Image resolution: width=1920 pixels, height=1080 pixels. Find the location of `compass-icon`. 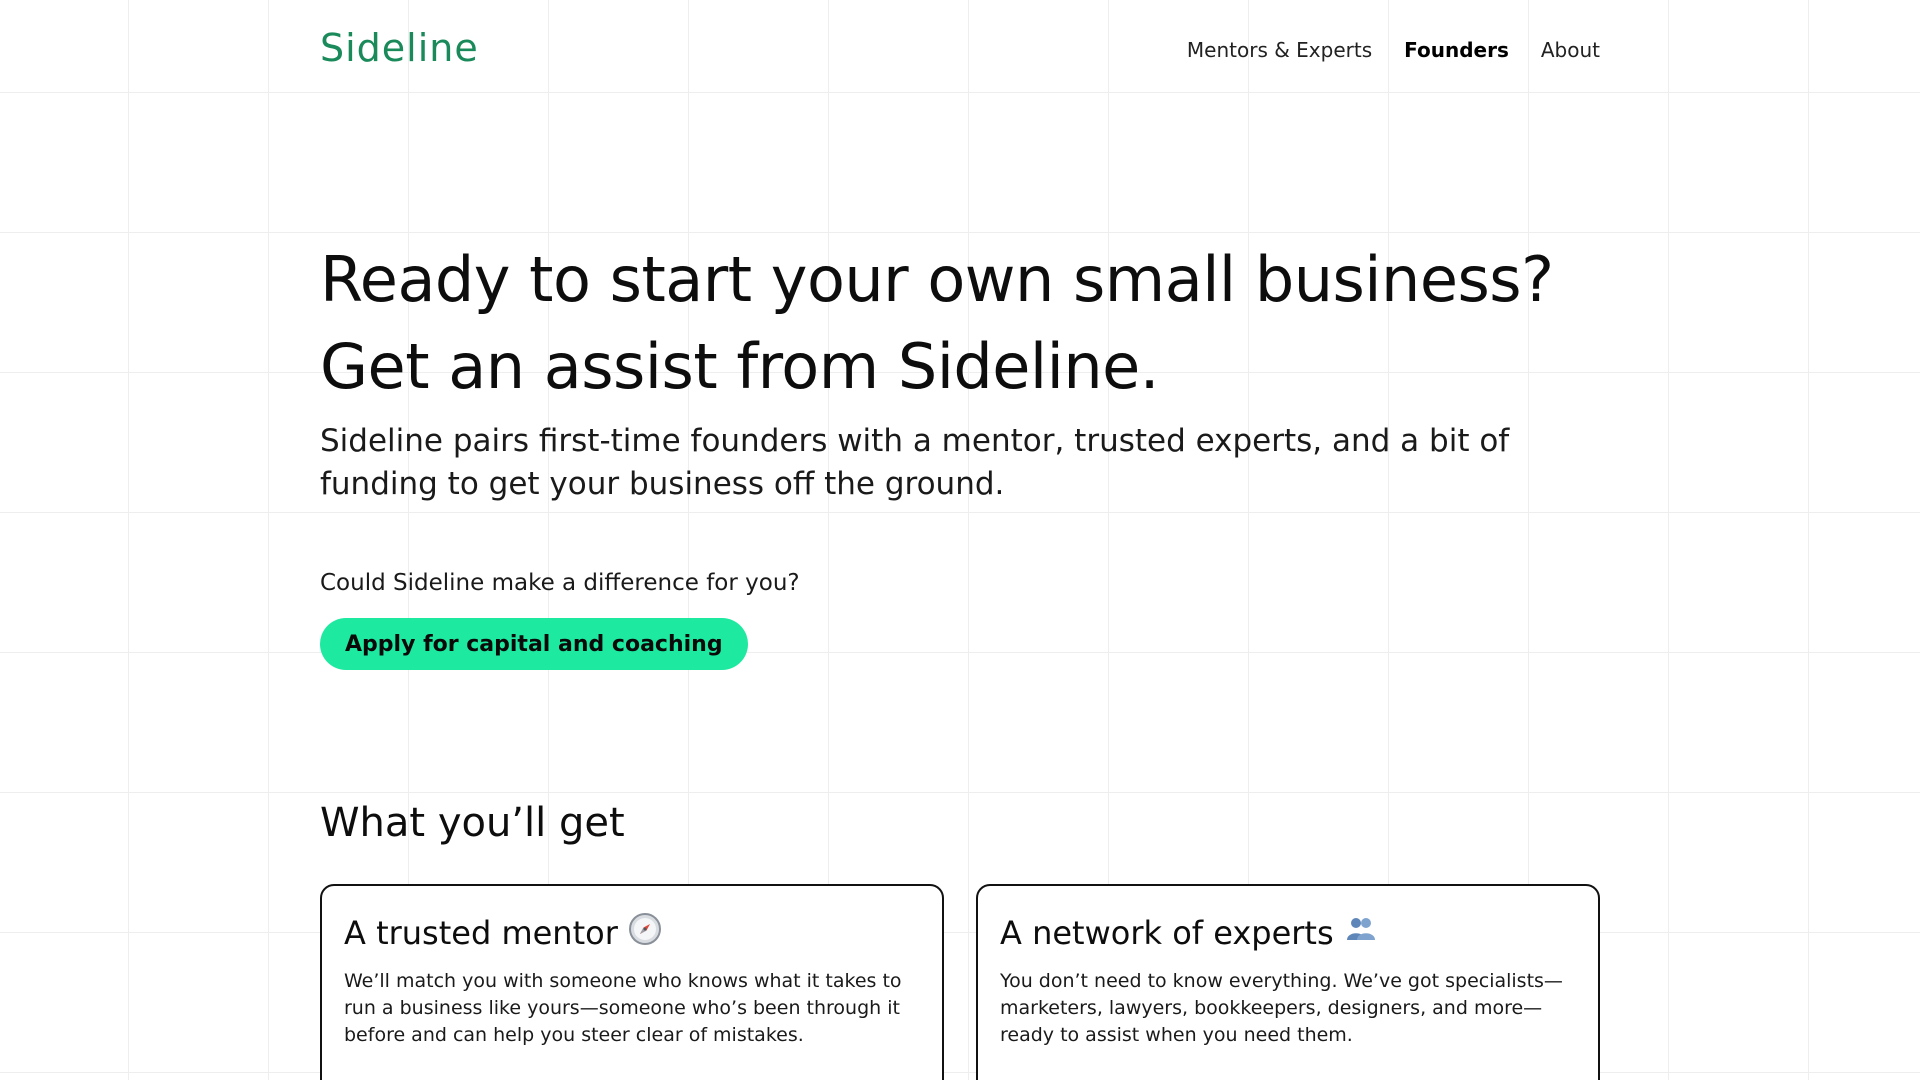

compass-icon is located at coordinates (645, 933).